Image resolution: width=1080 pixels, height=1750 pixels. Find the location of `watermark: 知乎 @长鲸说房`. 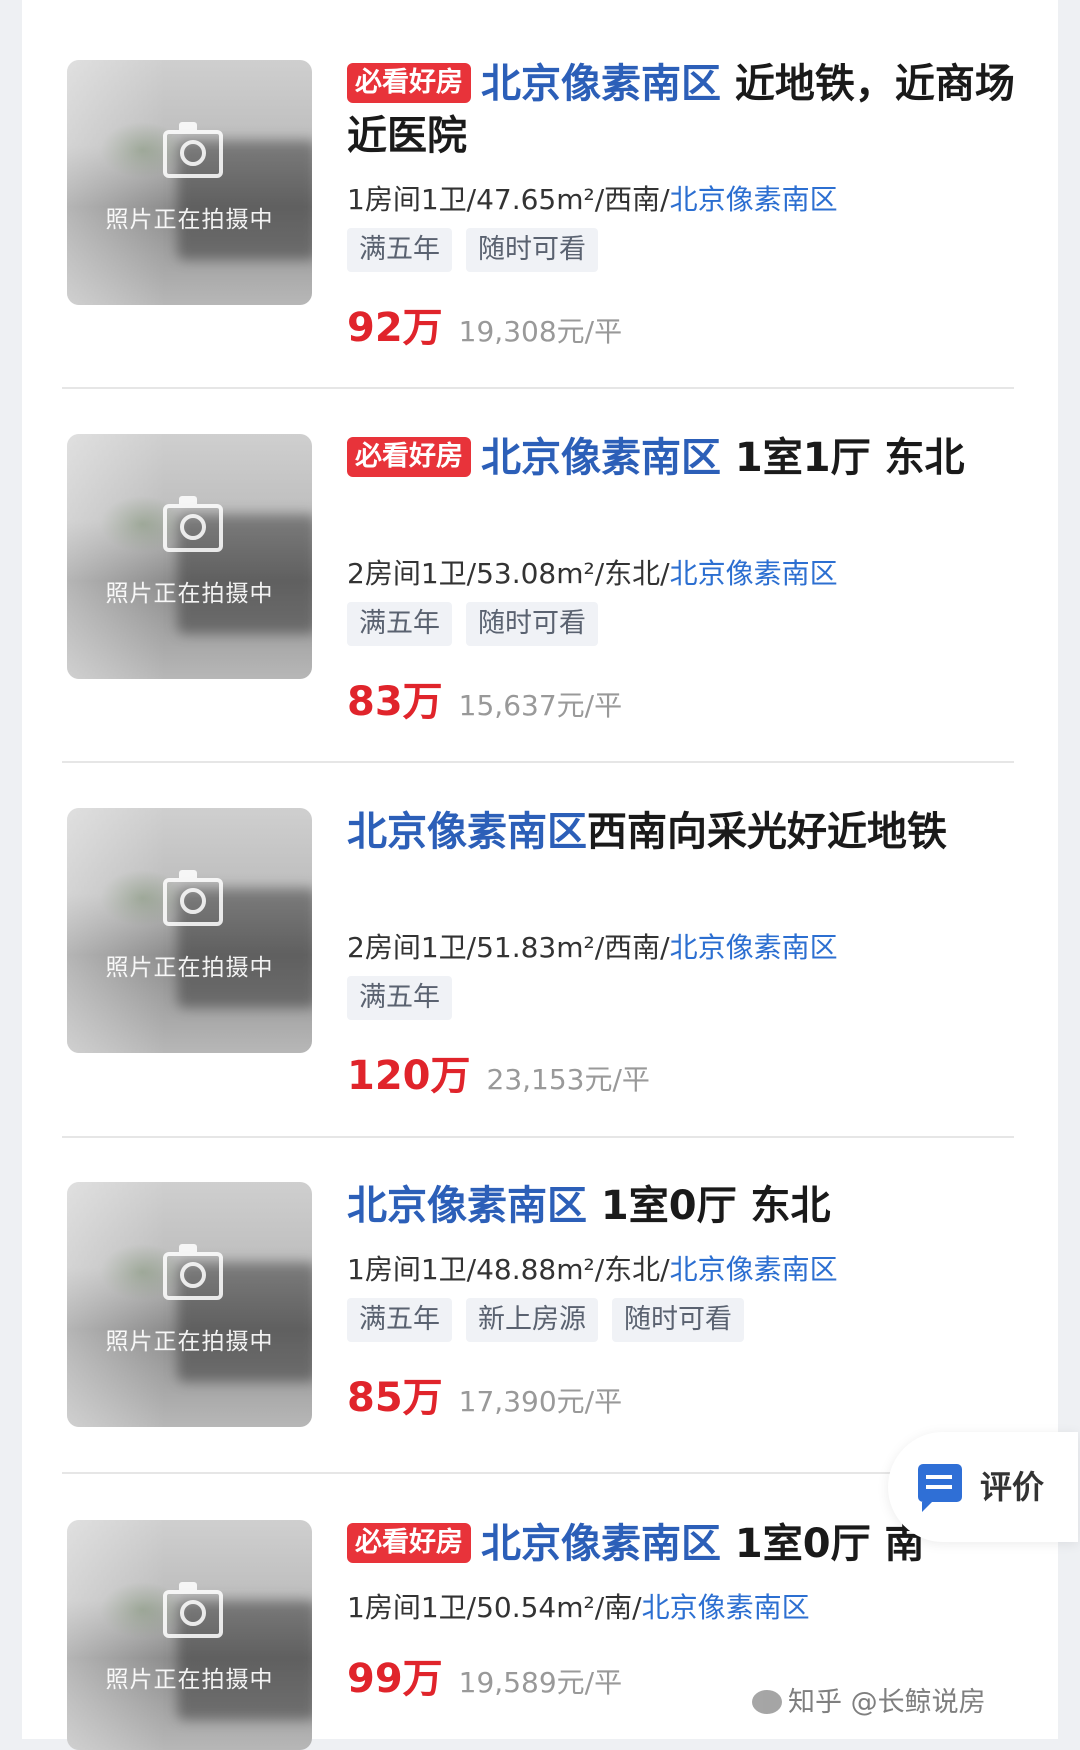

watermark: 知乎 @长鲸说房 is located at coordinates (869, 1699).